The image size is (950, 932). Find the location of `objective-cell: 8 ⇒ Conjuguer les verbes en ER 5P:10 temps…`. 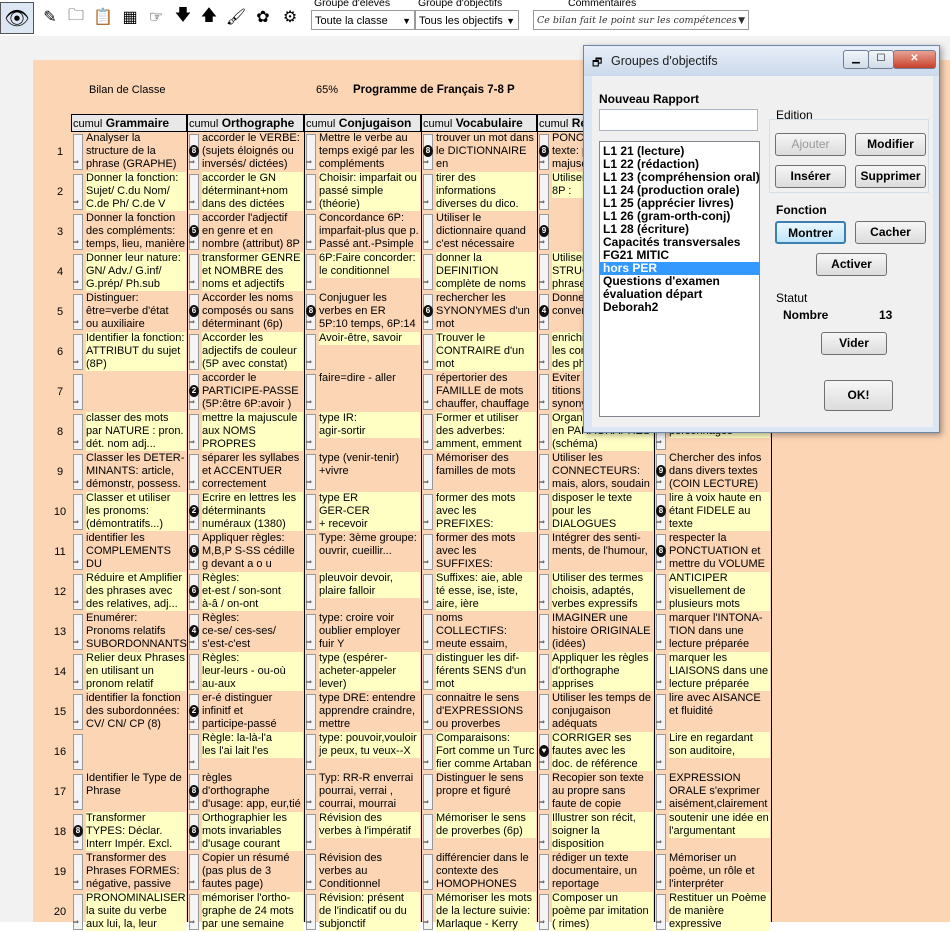

objective-cell: 8 ⇒ Conjuguer les verbes en ER 5P:10 temps… is located at coordinates (362, 312).